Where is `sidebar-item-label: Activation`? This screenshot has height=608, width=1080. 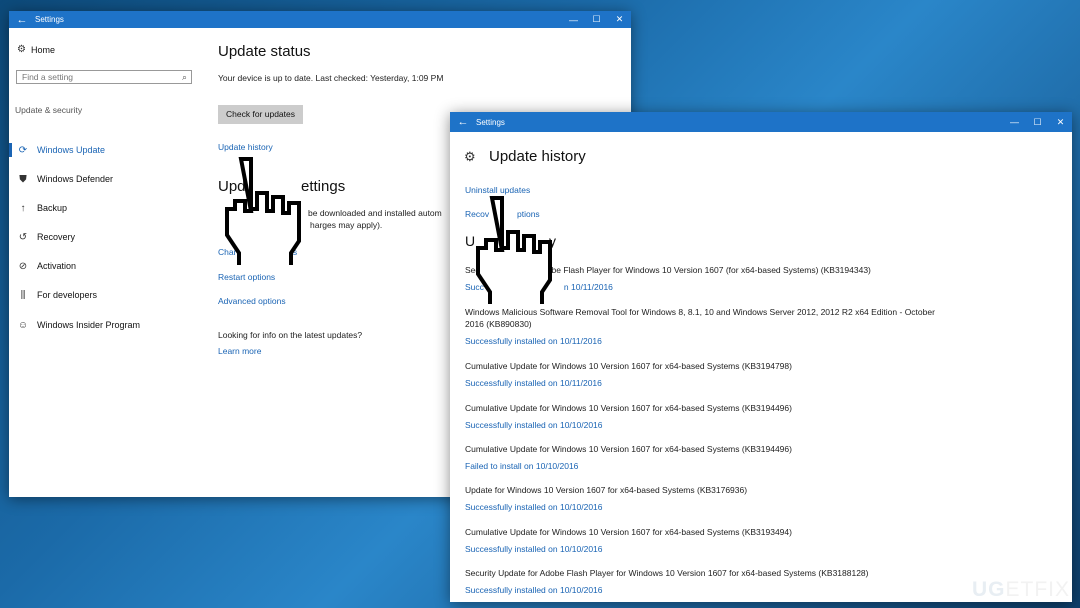 sidebar-item-label: Activation is located at coordinates (57, 266).